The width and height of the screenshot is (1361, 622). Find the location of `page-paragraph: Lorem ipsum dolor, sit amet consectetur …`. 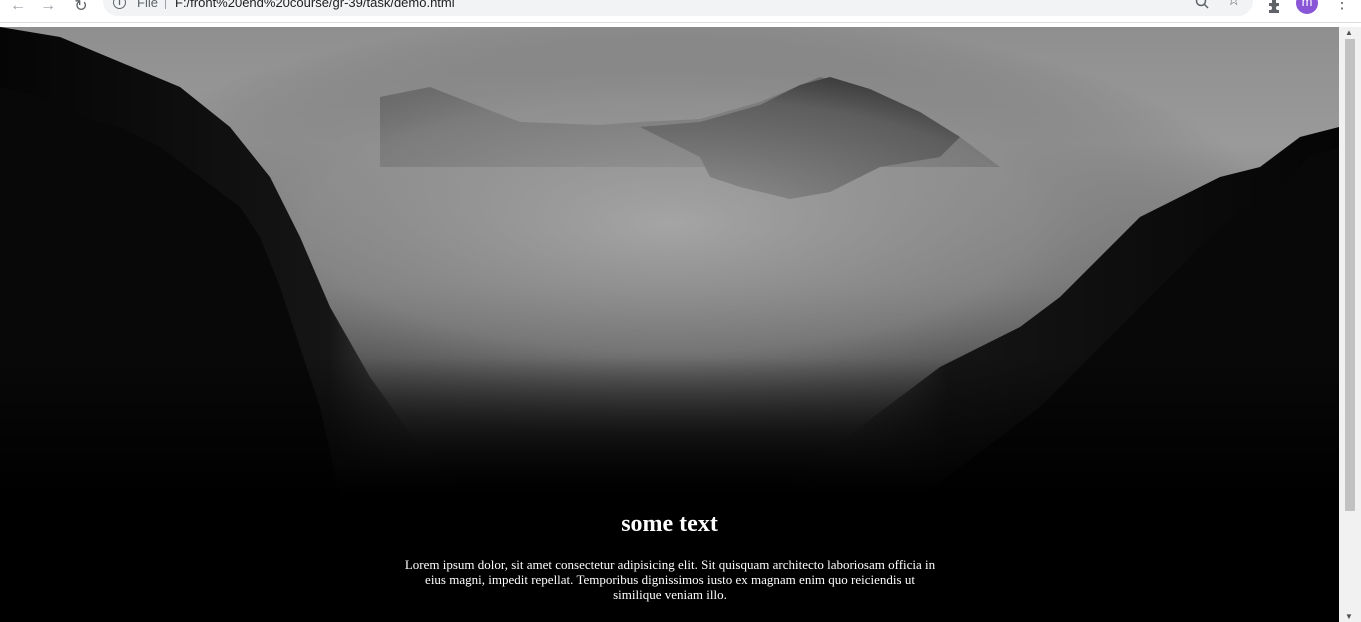

page-paragraph: Lorem ipsum dolor, sit amet consectetur … is located at coordinates (670, 579).